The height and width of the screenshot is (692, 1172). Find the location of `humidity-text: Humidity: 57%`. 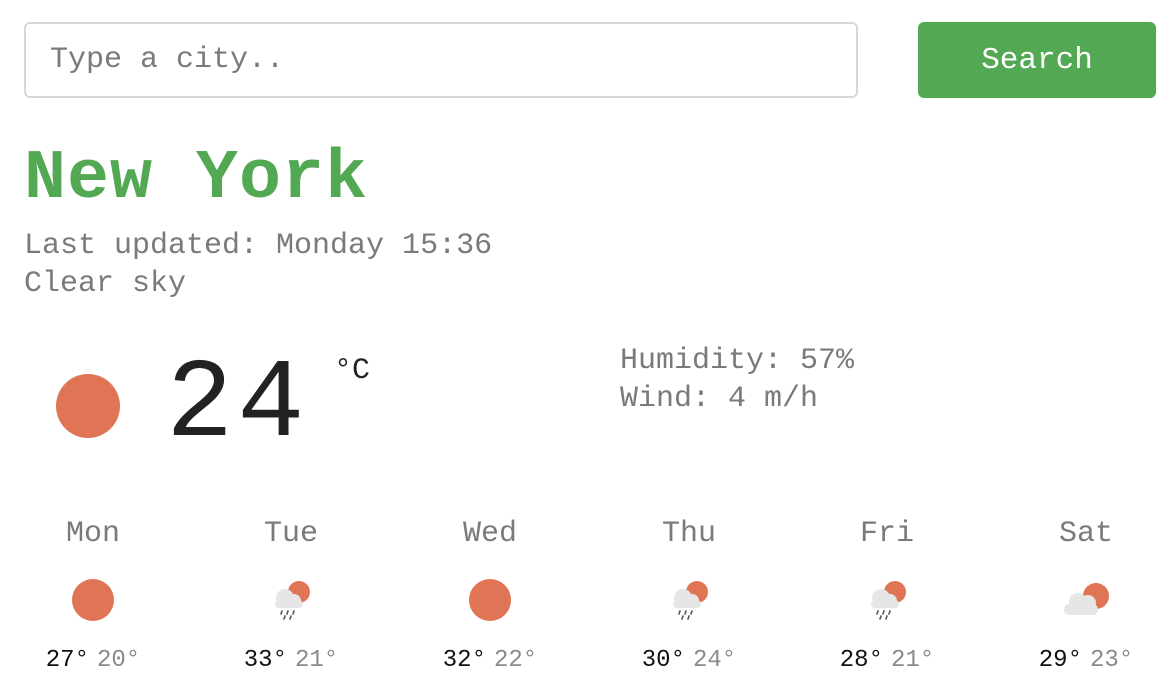

humidity-text: Humidity: 57% is located at coordinates (737, 361).